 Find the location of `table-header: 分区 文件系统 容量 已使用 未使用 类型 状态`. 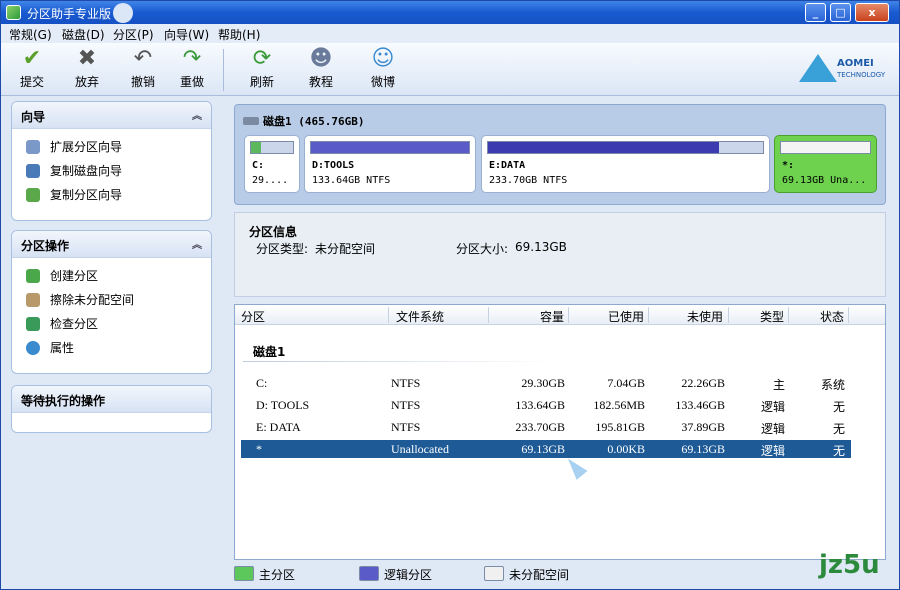

table-header: 分区 文件系统 容量 已使用 未使用 类型 状态 is located at coordinates (560, 315).